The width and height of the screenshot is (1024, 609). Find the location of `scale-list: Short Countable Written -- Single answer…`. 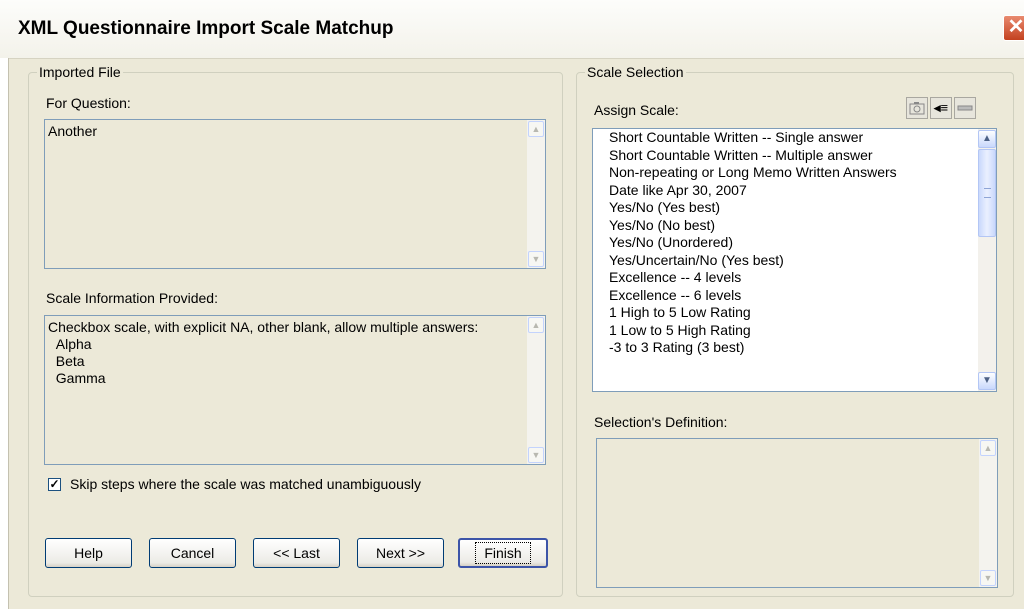

scale-list: Short Countable Written -- Single answer… is located at coordinates (785, 243).